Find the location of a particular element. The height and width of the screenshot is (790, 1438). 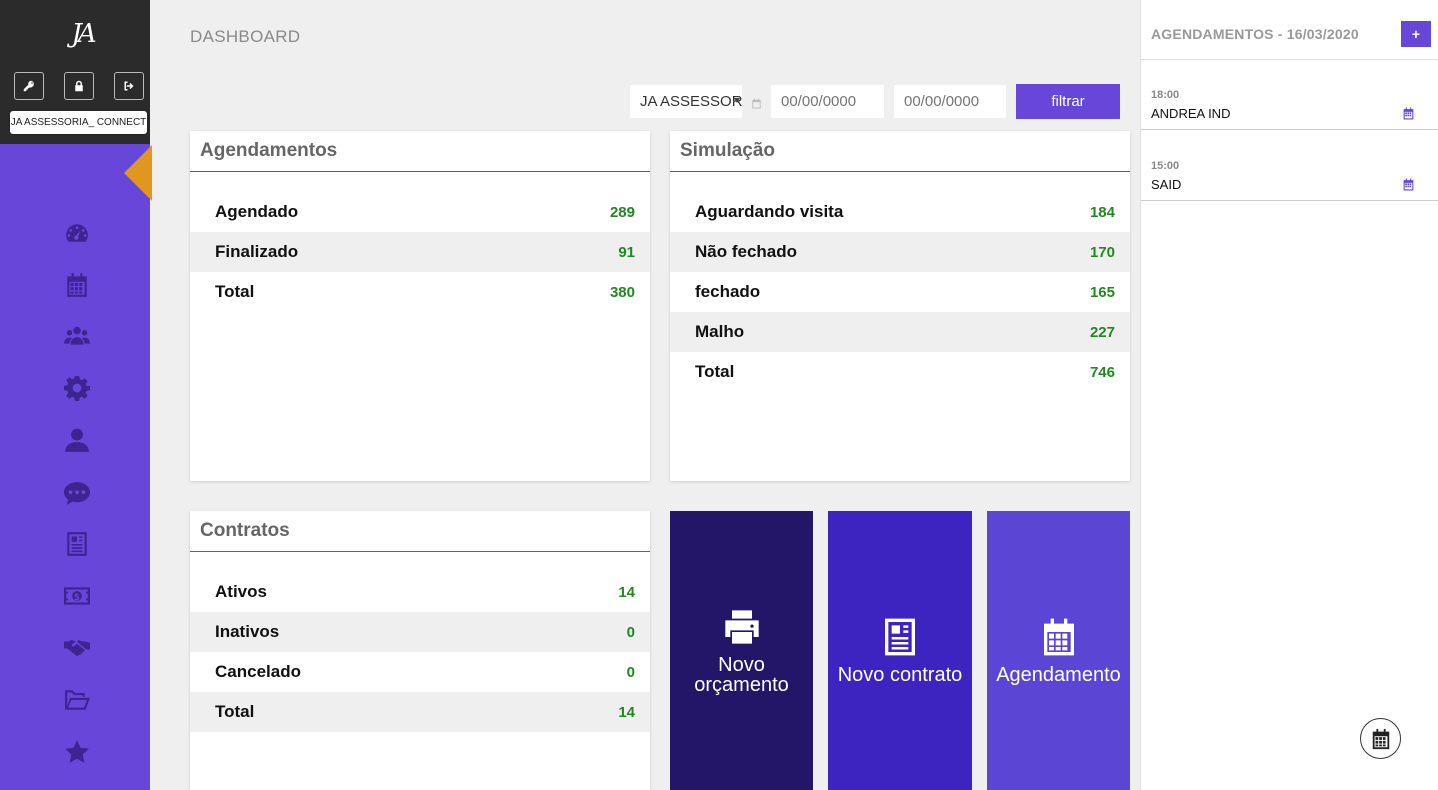

nav-chat is located at coordinates (77, 493).